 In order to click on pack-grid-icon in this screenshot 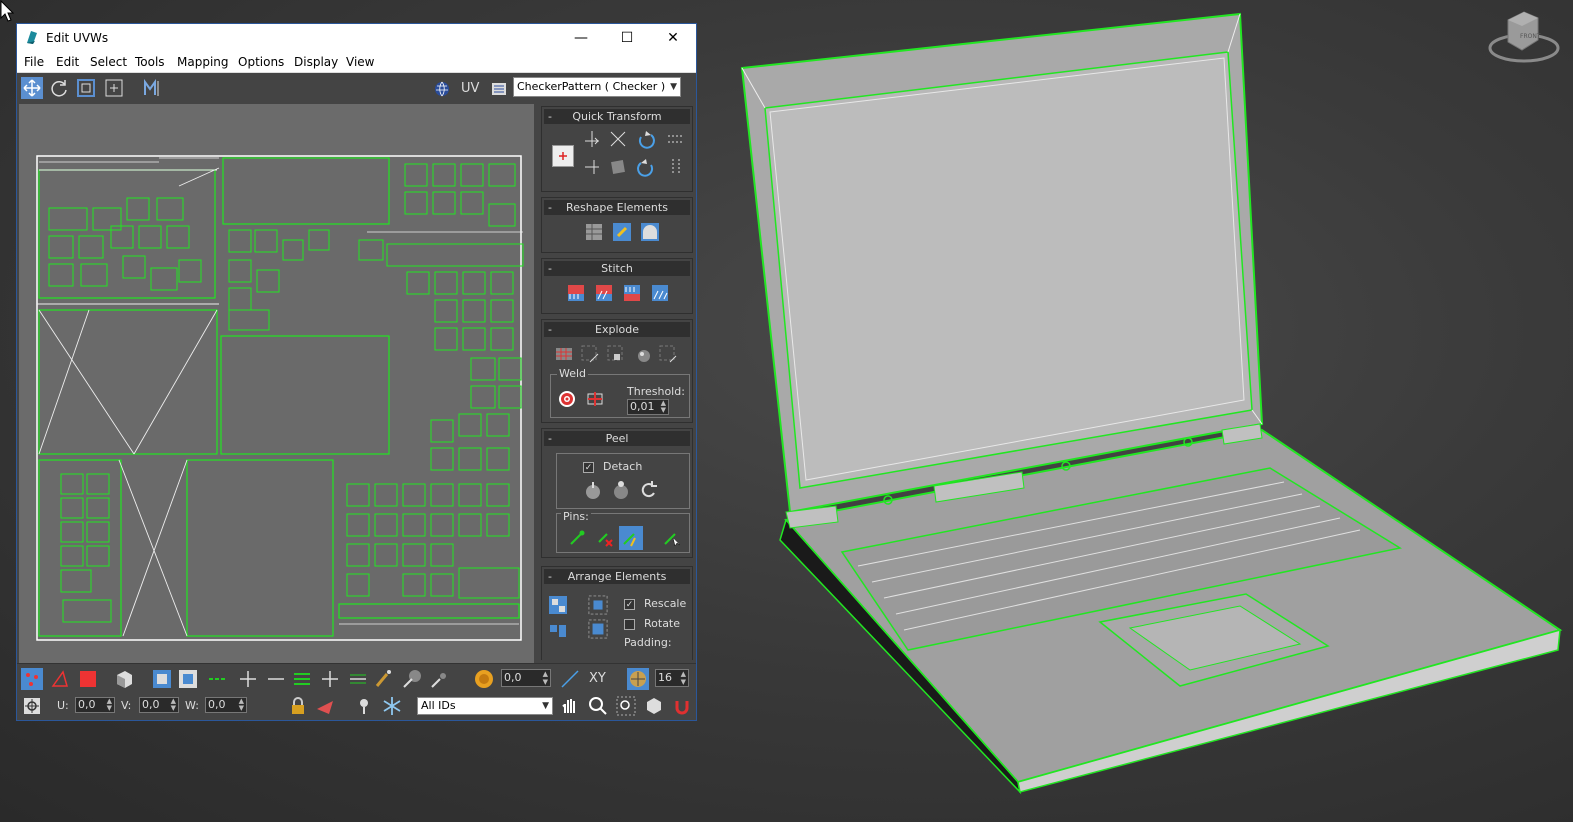, I will do `click(598, 629)`.